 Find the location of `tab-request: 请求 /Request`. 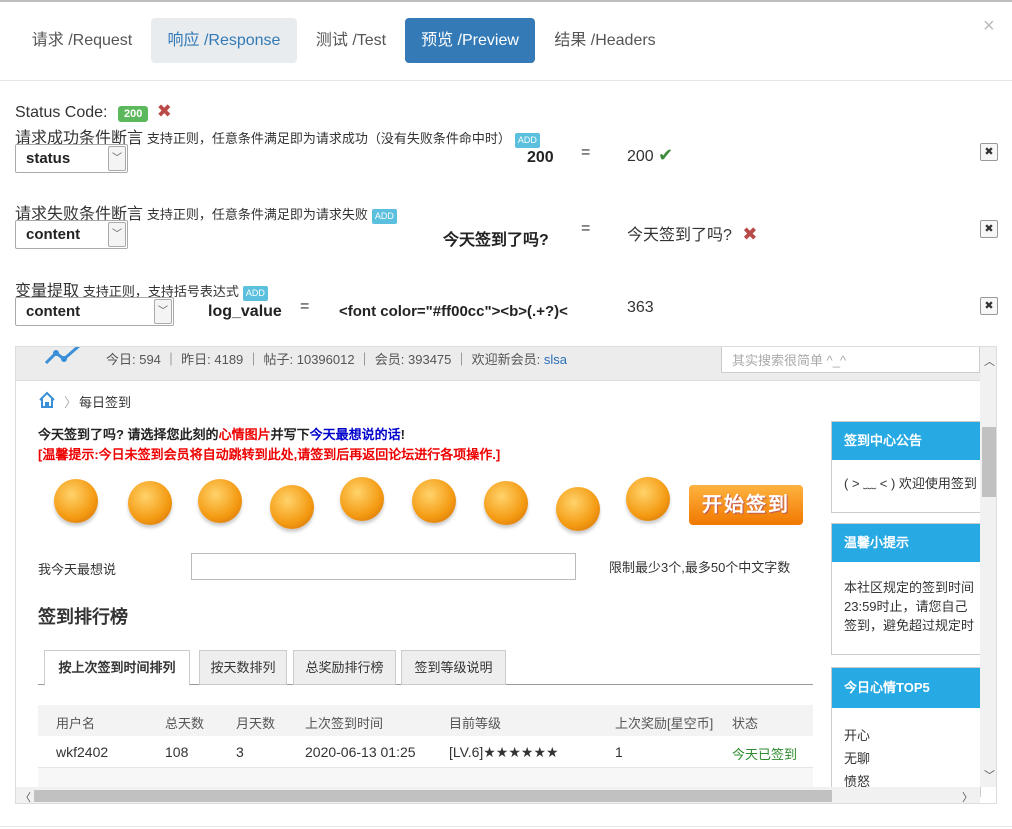

tab-request: 请求 /Request is located at coordinates (82, 40).